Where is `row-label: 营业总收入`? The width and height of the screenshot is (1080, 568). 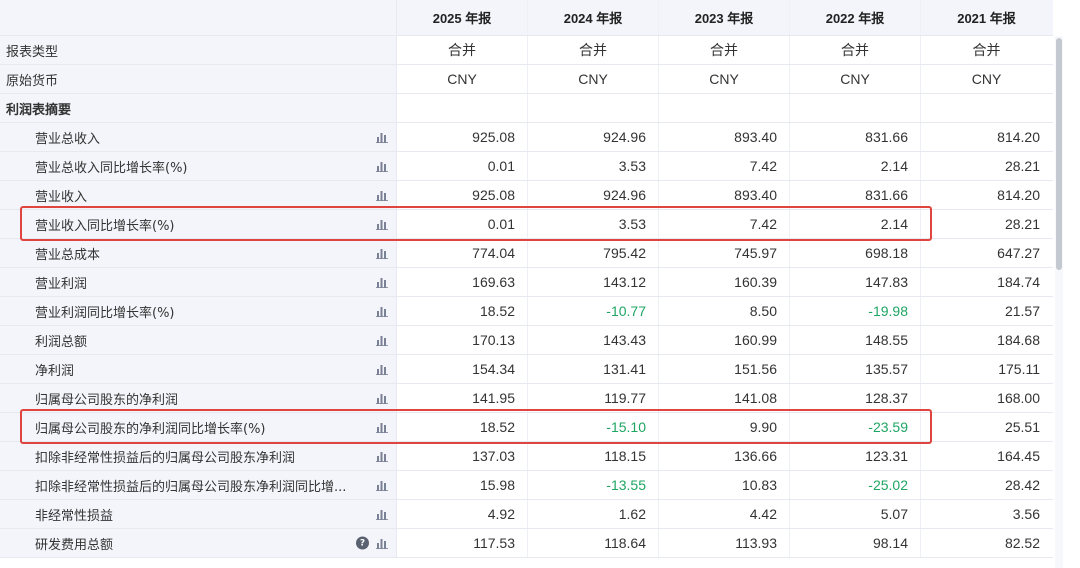
row-label: 营业总收入 is located at coordinates (68, 139).